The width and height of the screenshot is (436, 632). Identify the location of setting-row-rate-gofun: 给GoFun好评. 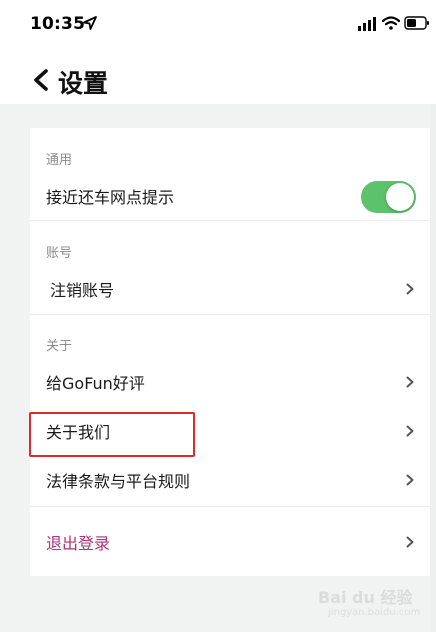
(230, 382).